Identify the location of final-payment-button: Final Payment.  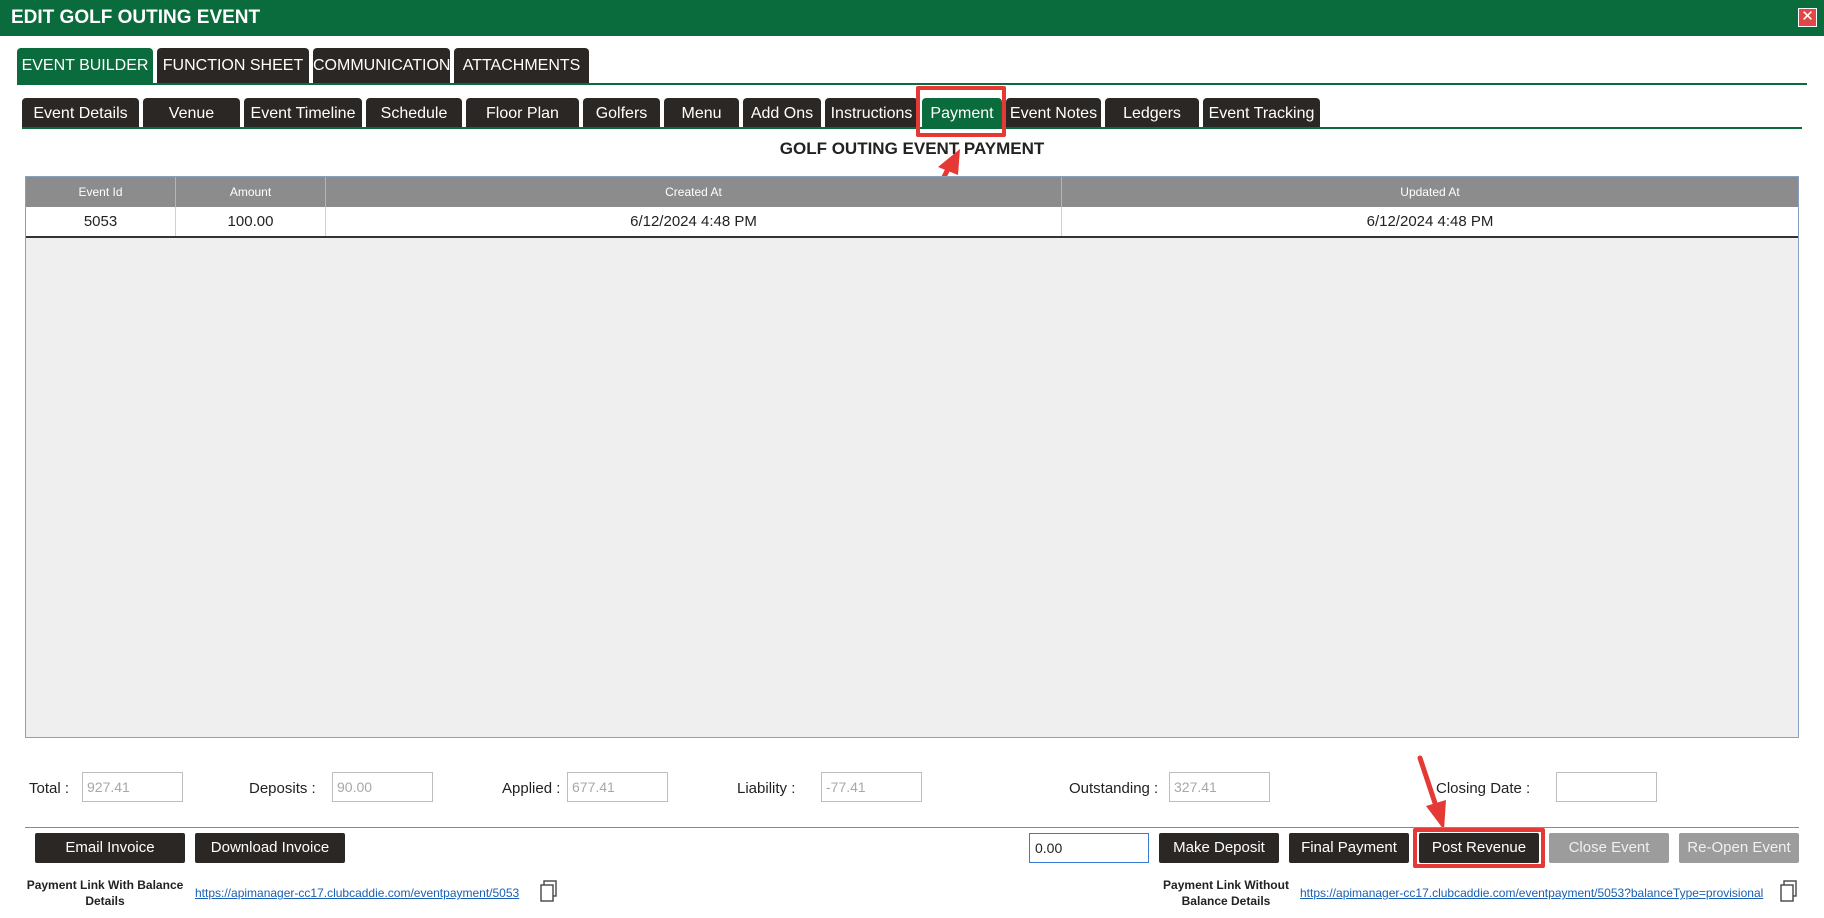
(1349, 848).